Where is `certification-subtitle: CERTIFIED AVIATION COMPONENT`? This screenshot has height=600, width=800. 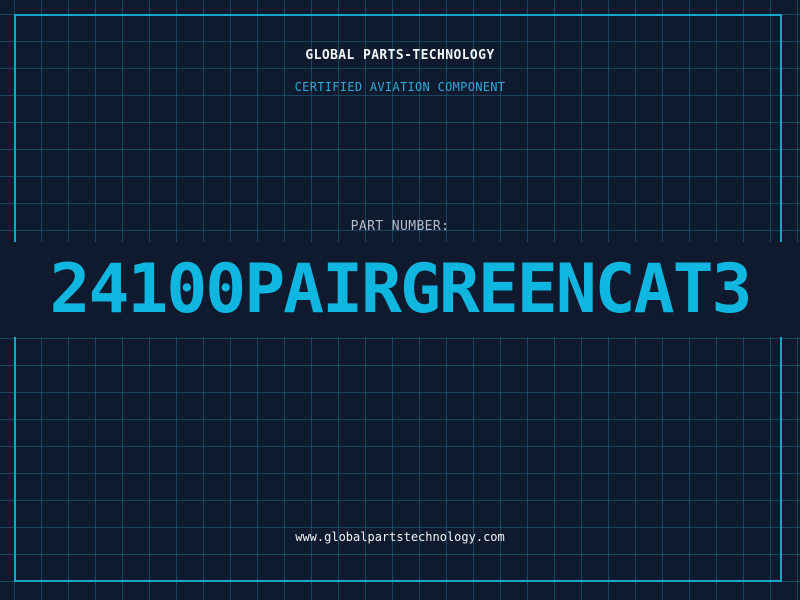
certification-subtitle: CERTIFIED AVIATION COMPONENT is located at coordinates (400, 87).